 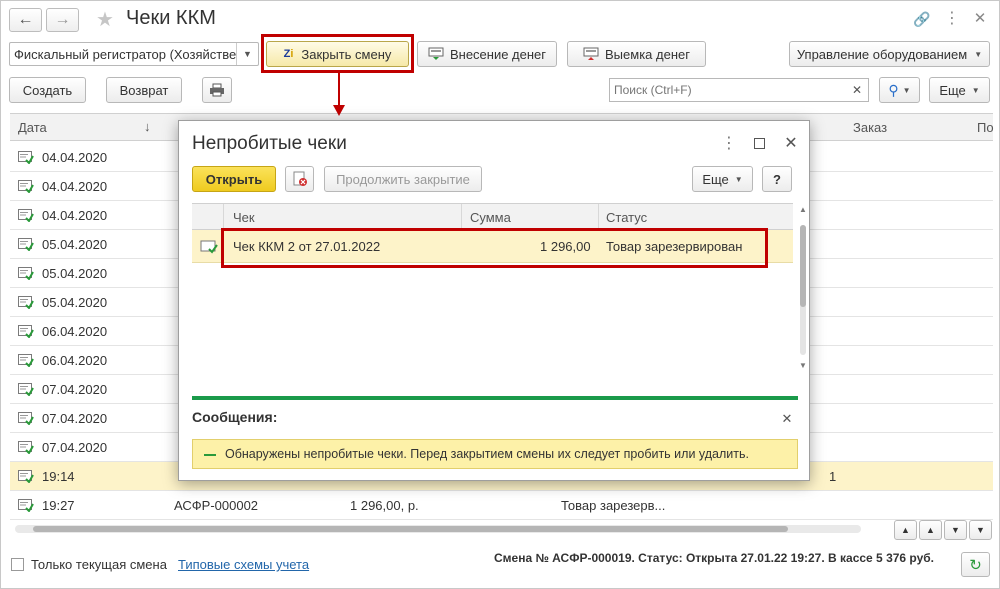 What do you see at coordinates (216, 505) in the screenshot?
I see `number-cell: АСФР-000002` at bounding box center [216, 505].